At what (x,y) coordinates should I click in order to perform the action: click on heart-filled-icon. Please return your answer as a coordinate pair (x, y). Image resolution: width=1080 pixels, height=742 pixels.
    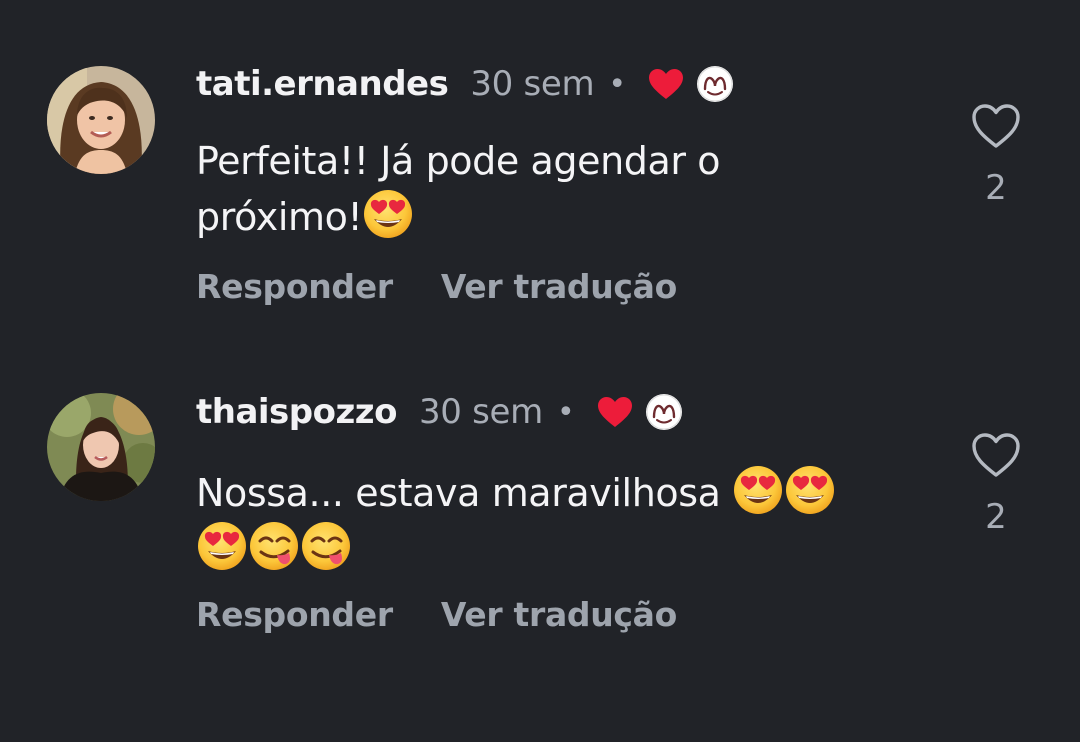
    Looking at the image, I should click on (615, 412).